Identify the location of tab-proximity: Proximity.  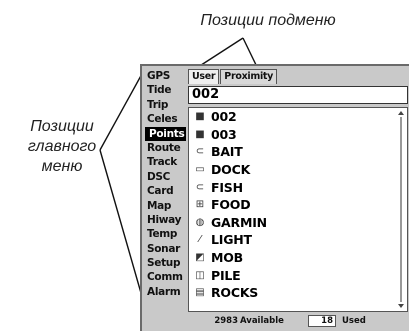
(249, 76).